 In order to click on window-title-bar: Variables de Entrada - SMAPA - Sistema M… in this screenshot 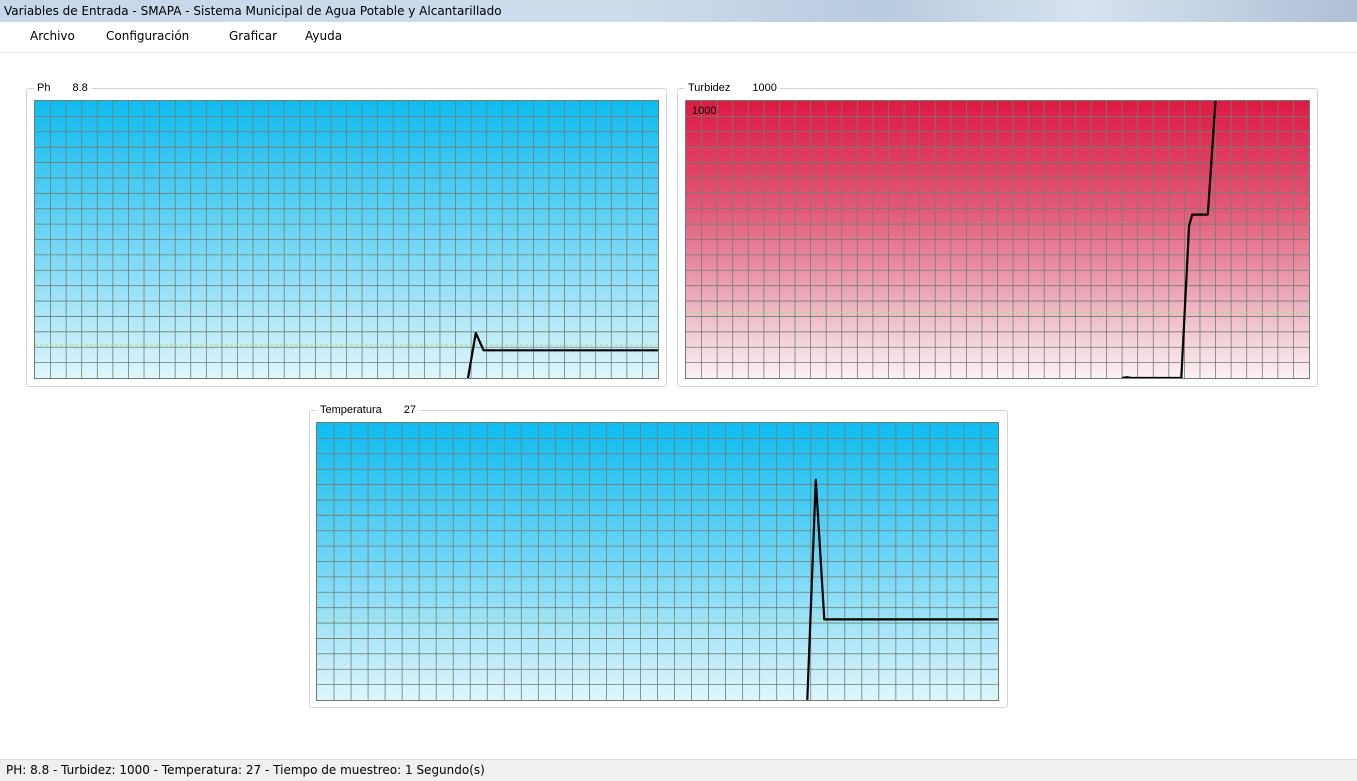, I will do `click(678, 11)`.